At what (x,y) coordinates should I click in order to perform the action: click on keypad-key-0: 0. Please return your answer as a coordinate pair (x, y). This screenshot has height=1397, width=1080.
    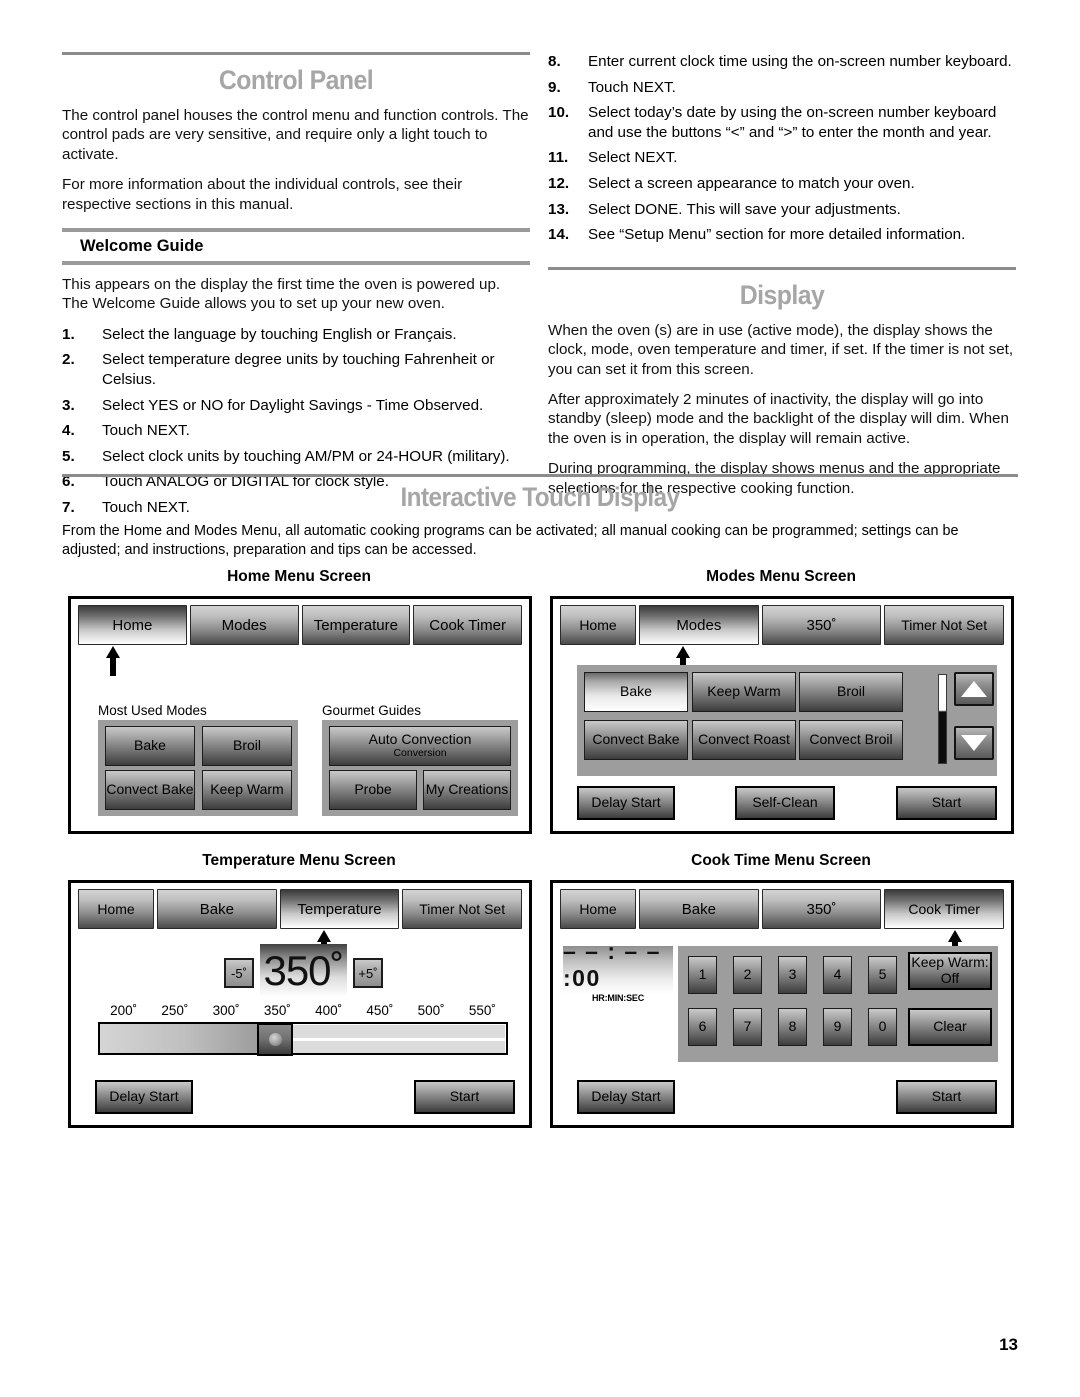
    Looking at the image, I should click on (882, 1027).